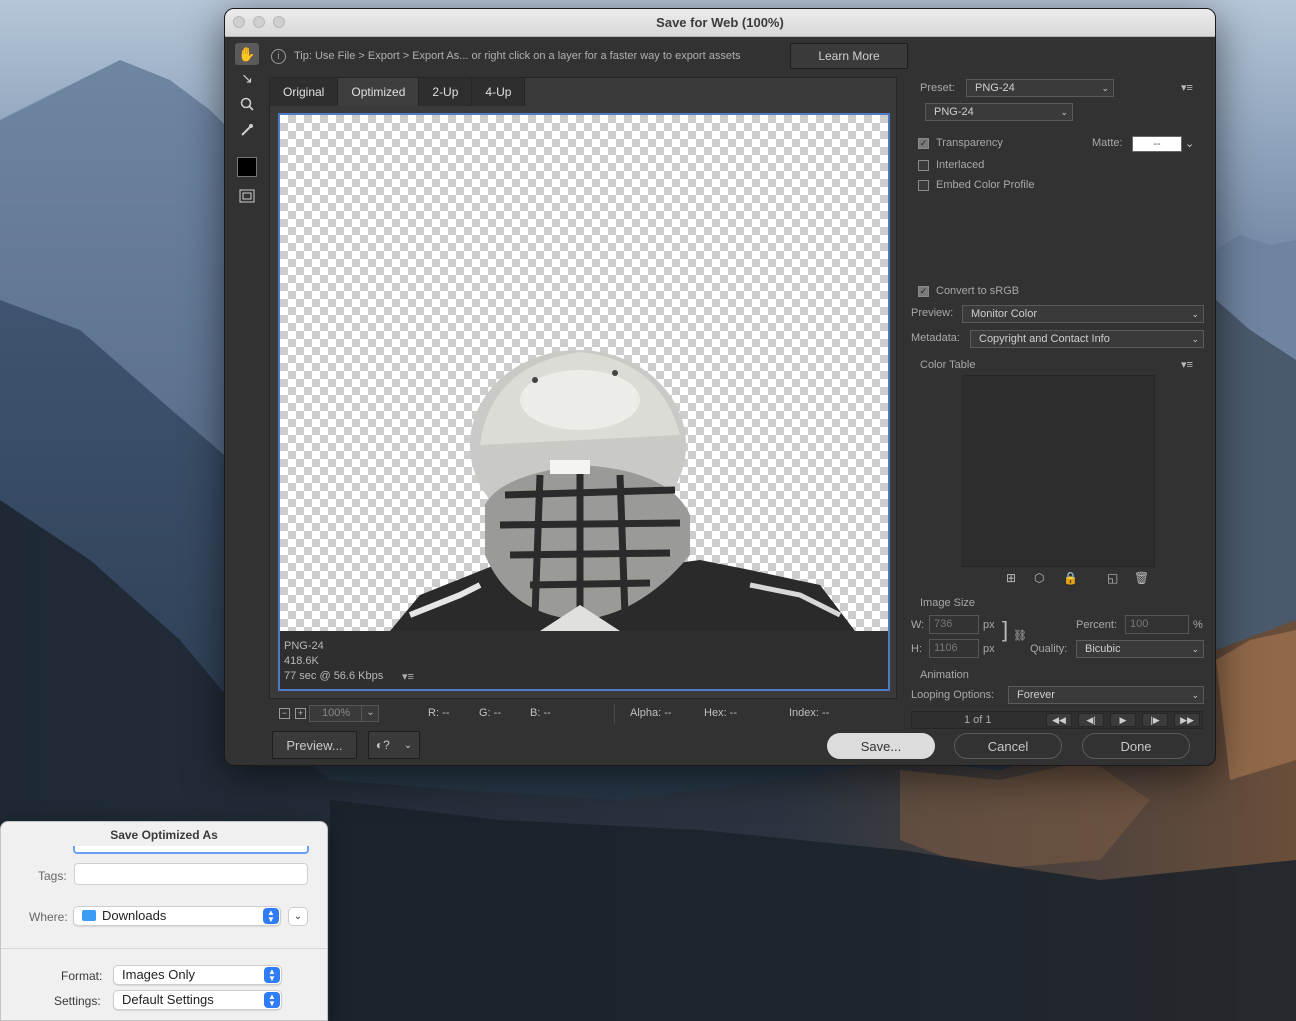 The width and height of the screenshot is (1296, 1021). Describe the element at coordinates (999, 112) in the screenshot. I see `file-format-select: PNG-24 ⌄` at that location.